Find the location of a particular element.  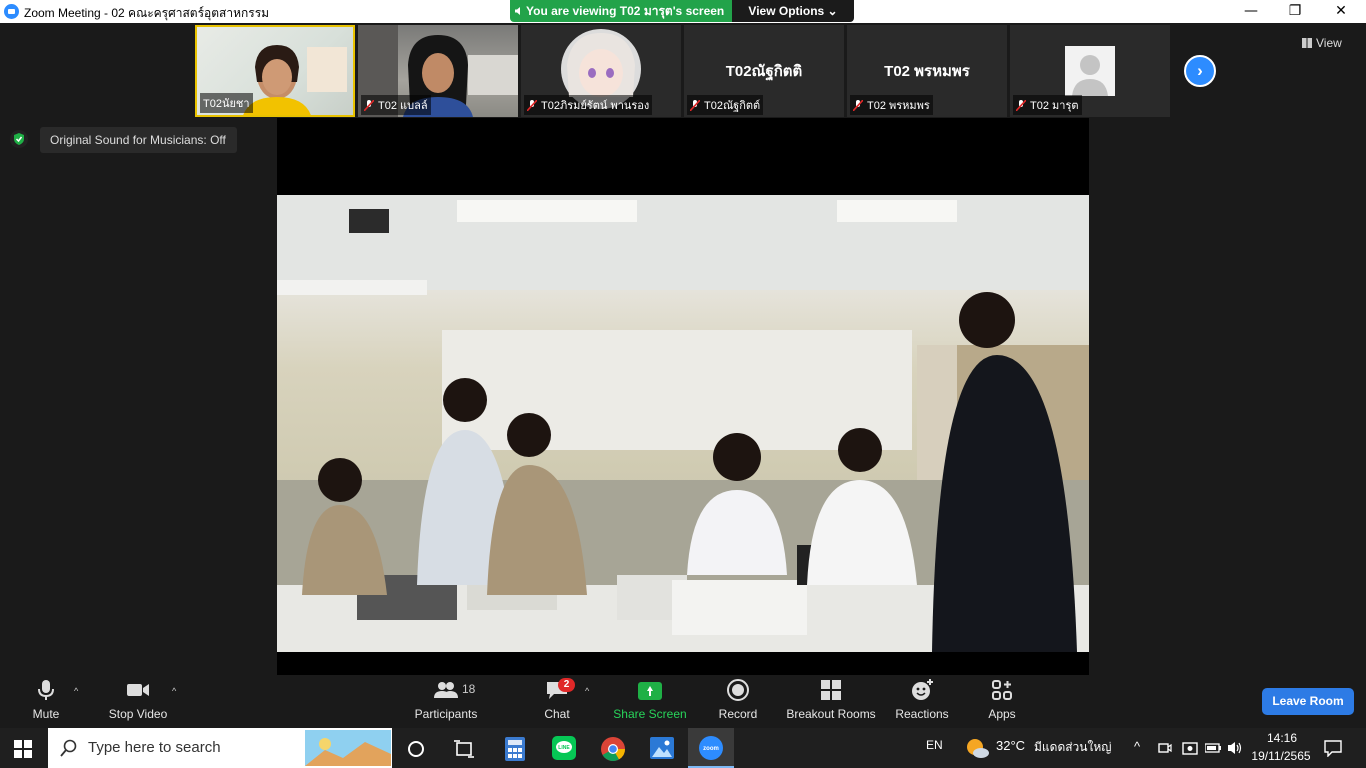

security-shield-icon is located at coordinates (19, 139).